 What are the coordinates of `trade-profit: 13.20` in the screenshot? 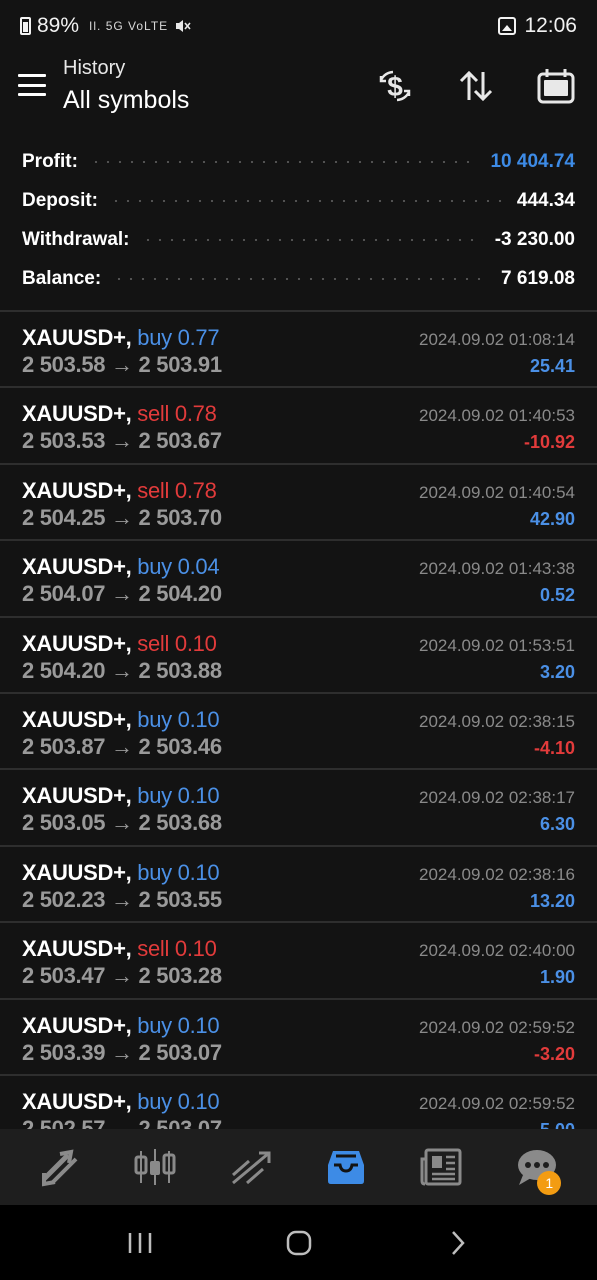 It's located at (552, 900).